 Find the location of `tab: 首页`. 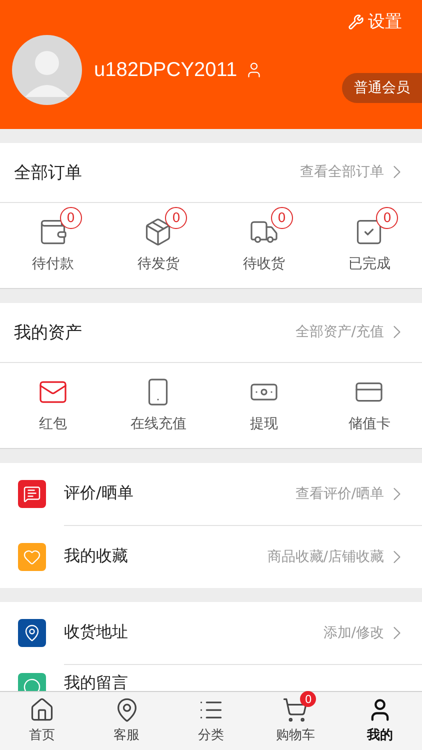

tab: 首页 is located at coordinates (42, 721).